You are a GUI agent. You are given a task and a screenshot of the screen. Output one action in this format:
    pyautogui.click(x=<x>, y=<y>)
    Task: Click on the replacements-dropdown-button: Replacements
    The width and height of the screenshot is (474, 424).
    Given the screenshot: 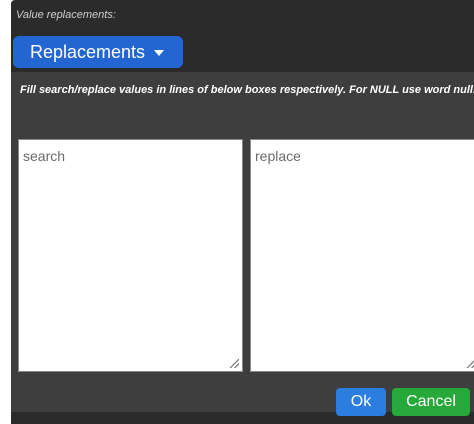 What is the action you would take?
    pyautogui.click(x=98, y=52)
    